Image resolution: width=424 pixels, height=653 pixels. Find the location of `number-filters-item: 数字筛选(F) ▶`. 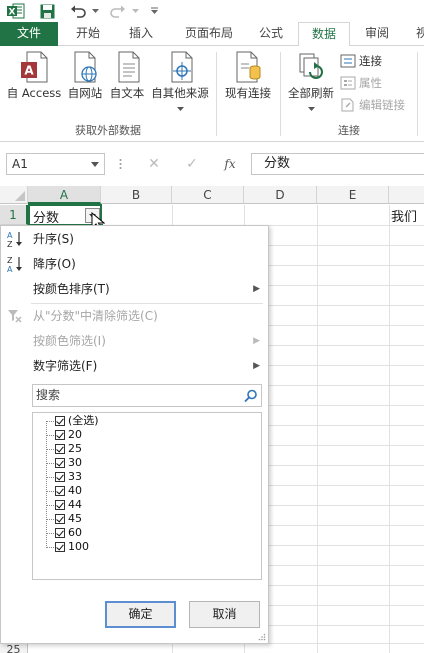

number-filters-item: 数字筛选(F) ▶ is located at coordinates (134, 366).